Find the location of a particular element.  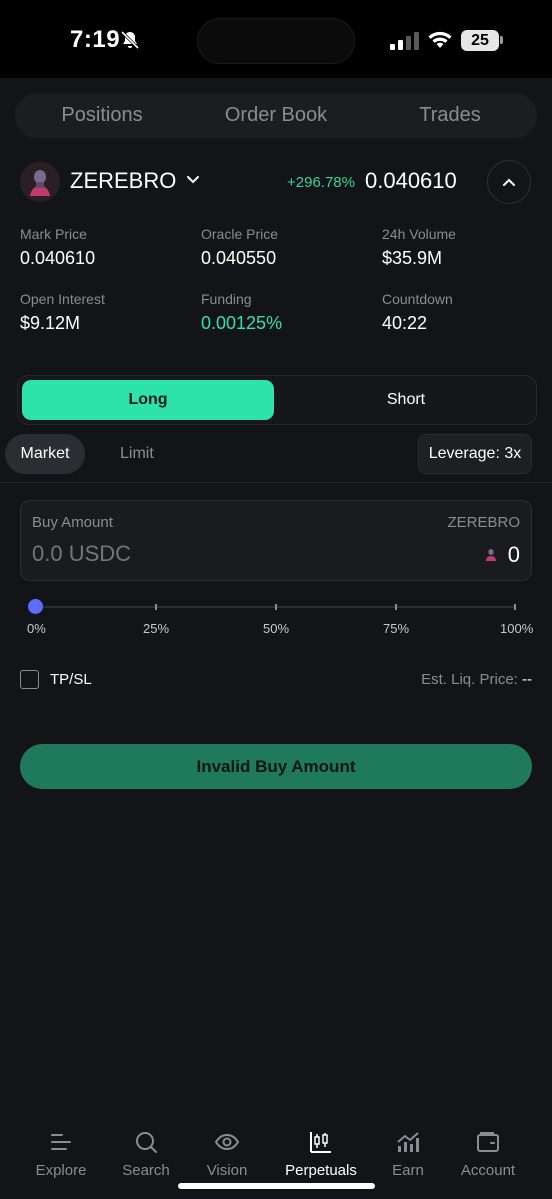

nav-account: Account is located at coordinates (488, 1154).